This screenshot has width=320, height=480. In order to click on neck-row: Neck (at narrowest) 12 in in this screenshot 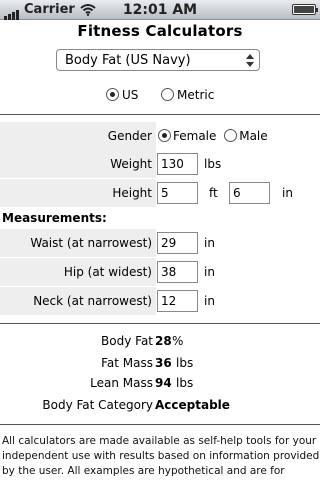, I will do `click(160, 301)`.